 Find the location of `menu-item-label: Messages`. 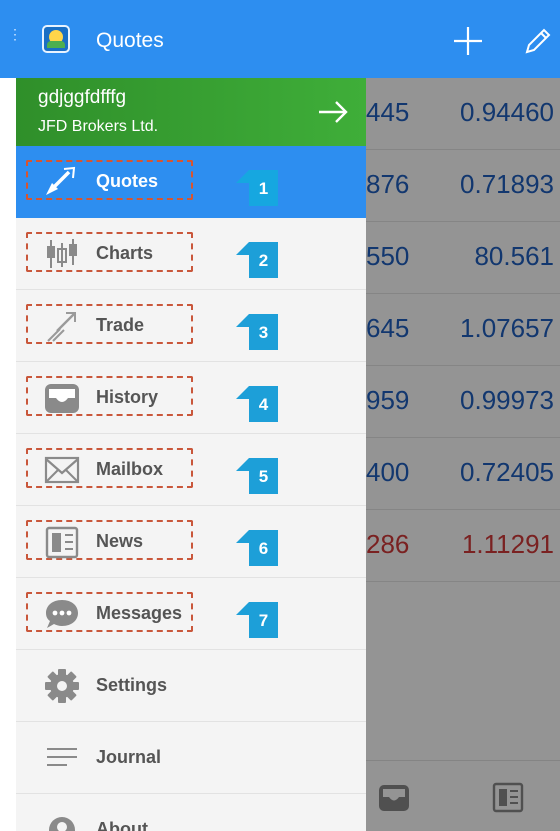

menu-item-label: Messages is located at coordinates (139, 613).